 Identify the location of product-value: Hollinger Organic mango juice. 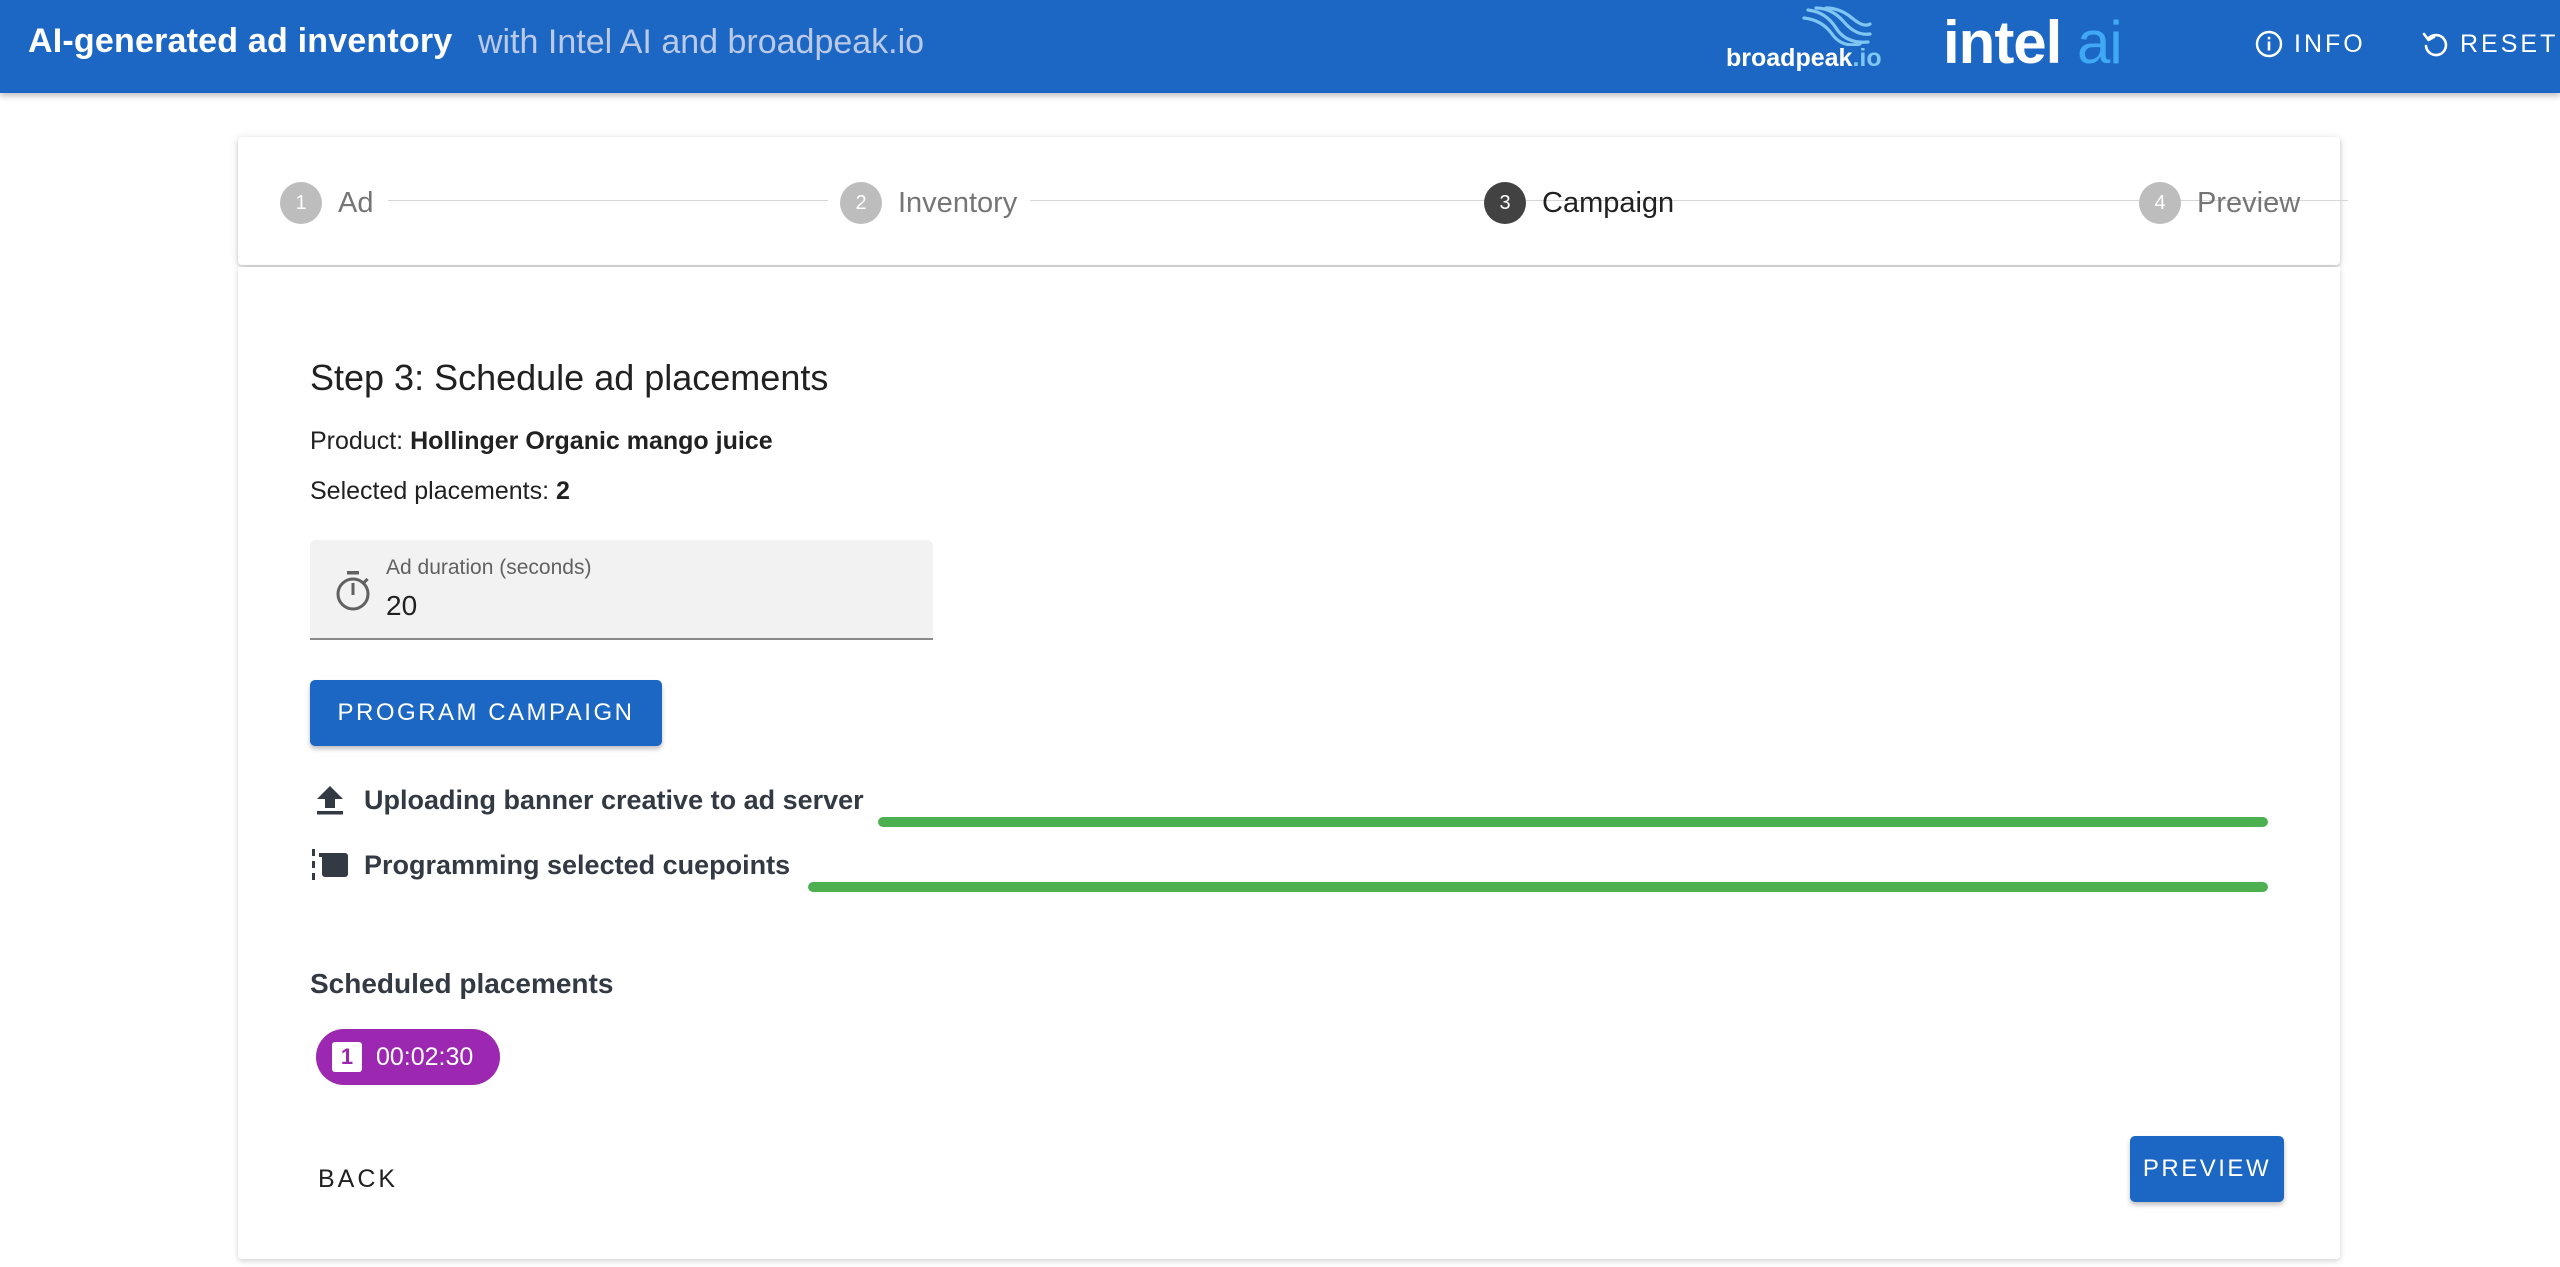
(591, 441).